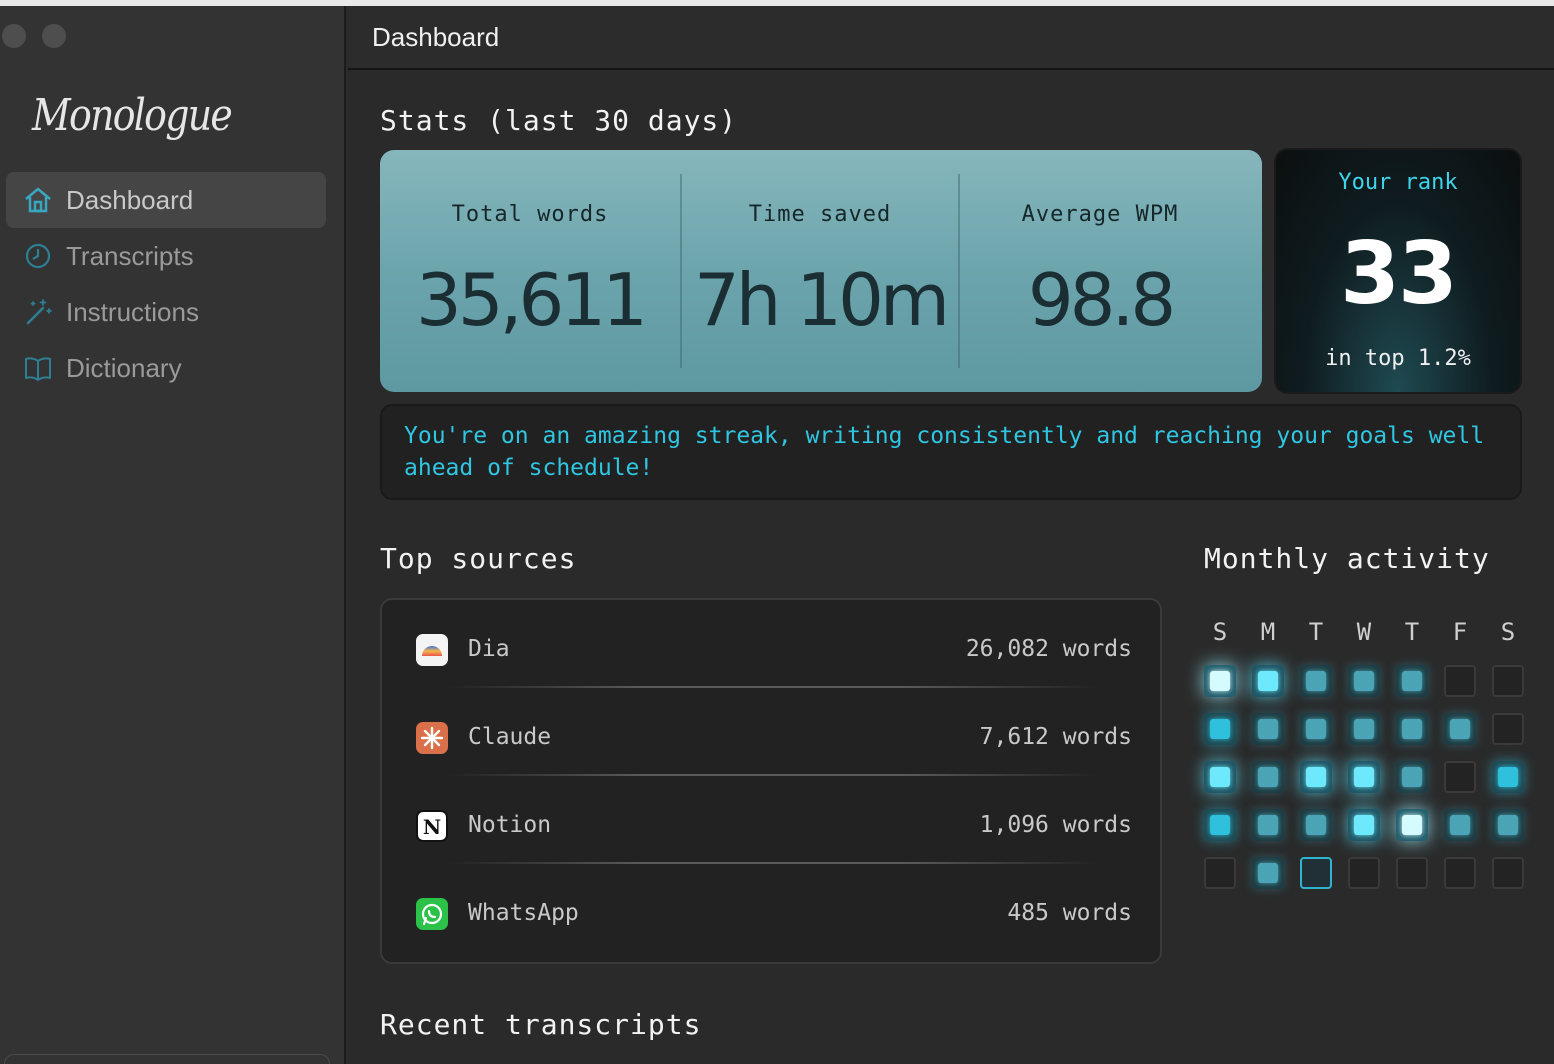 The height and width of the screenshot is (1064, 1554). I want to click on source-row-whatsapp: WhatsApp 485 words, so click(773, 908).